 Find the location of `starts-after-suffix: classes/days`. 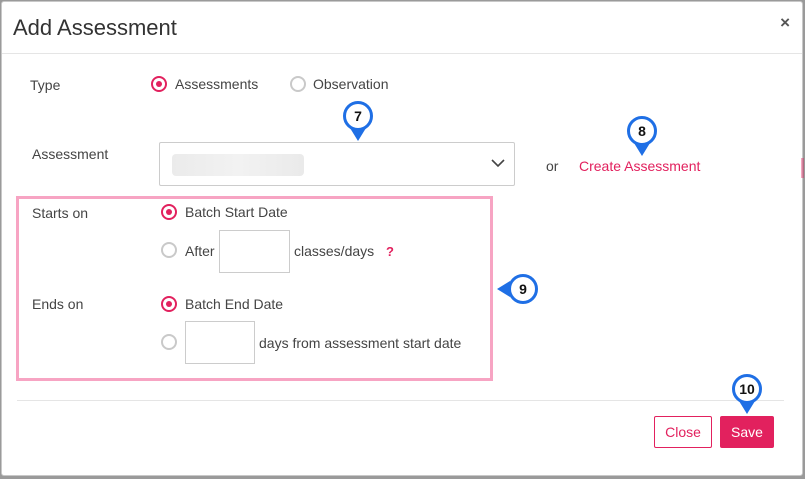

starts-after-suffix: classes/days is located at coordinates (334, 251).